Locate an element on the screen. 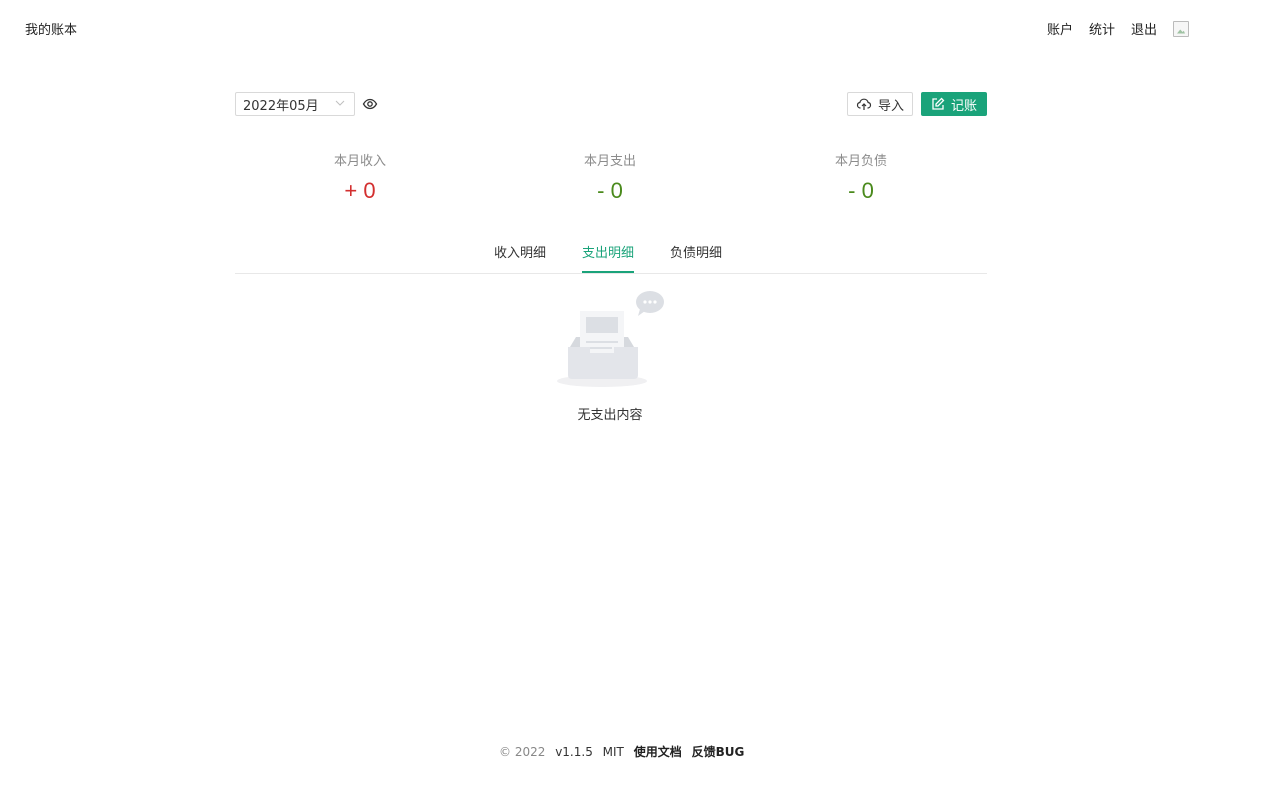 The image size is (1270, 799). edit-icon is located at coordinates (938, 103).